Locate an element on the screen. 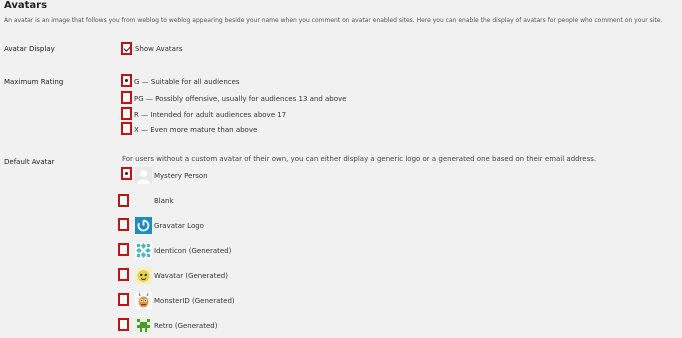 The width and height of the screenshot is (682, 338). avatar-label-monsterid: MonsterID (Generated) is located at coordinates (194, 301).